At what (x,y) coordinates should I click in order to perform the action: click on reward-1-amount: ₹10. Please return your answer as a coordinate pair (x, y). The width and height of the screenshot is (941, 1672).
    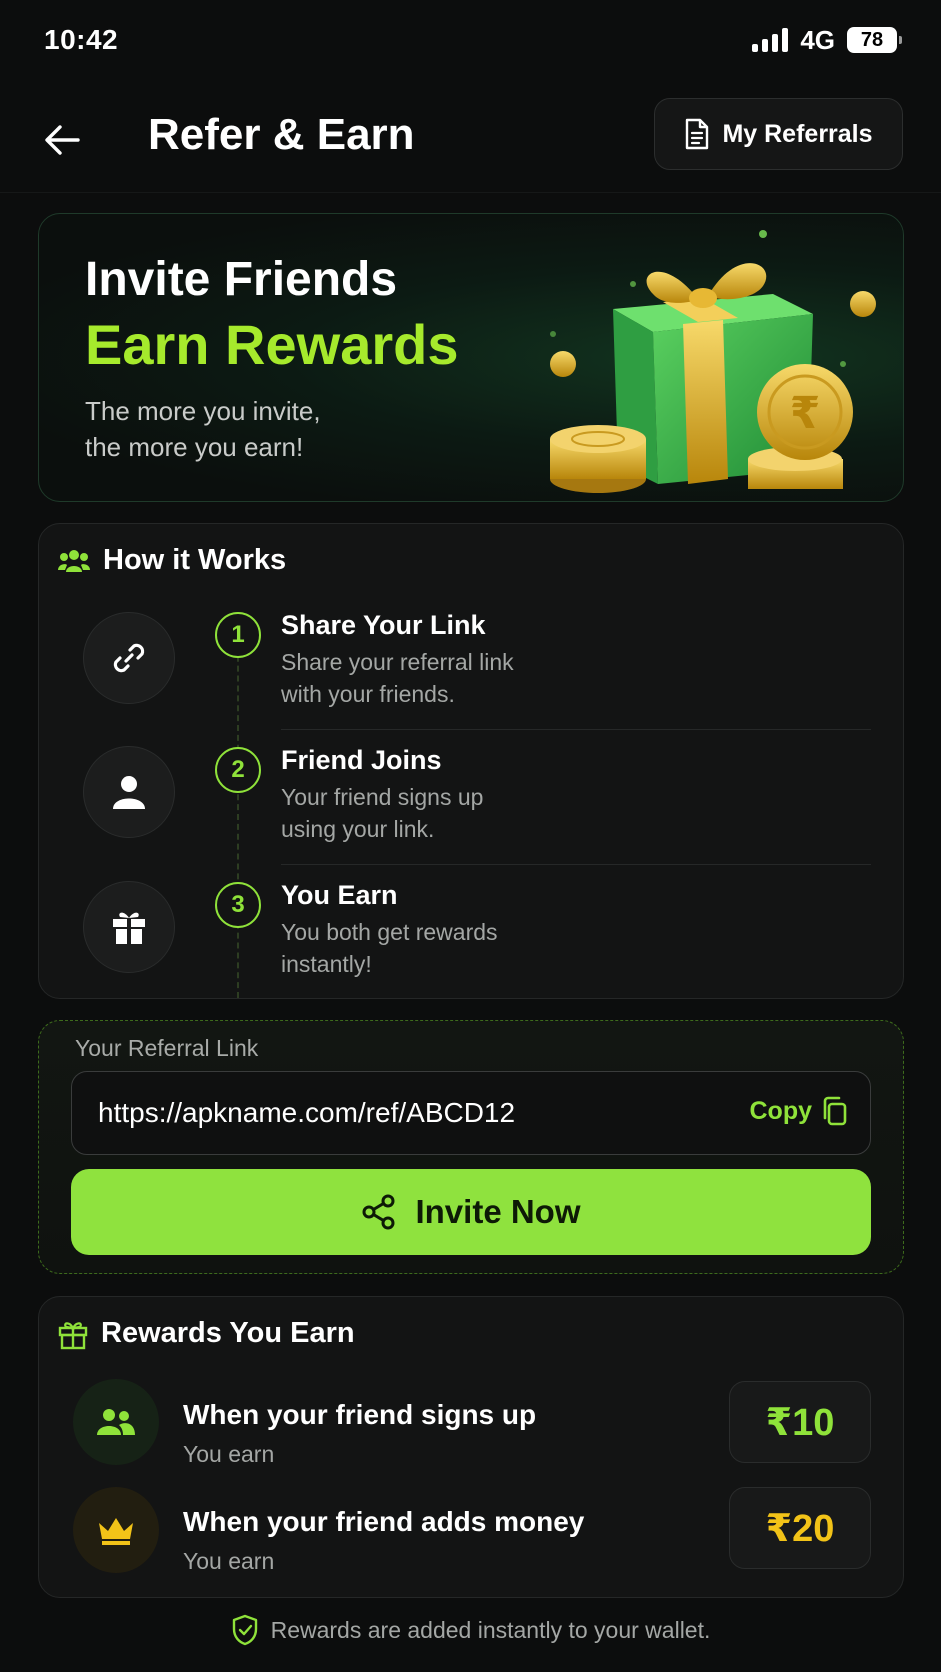
    Looking at the image, I should click on (800, 1422).